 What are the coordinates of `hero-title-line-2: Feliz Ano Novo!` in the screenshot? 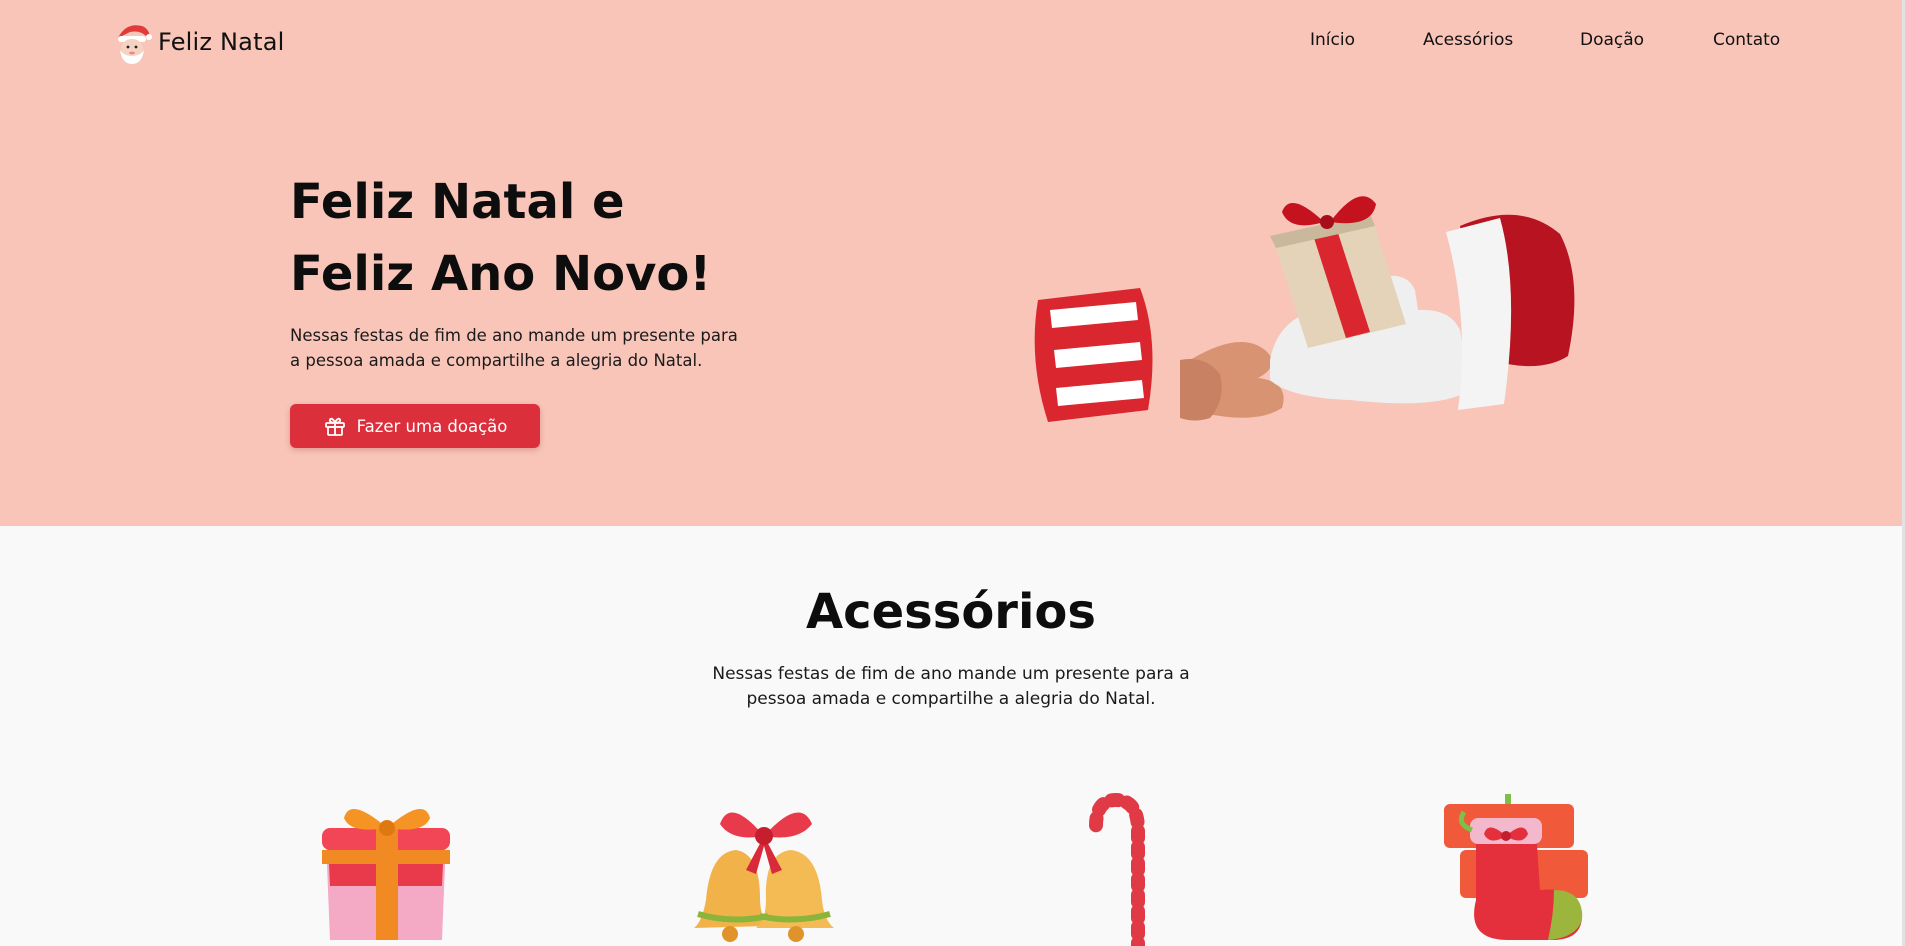 It's located at (501, 274).